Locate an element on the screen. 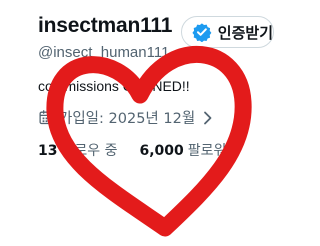  joined-date-row: 가입일: 2025년 12월 is located at coordinates (125, 117).